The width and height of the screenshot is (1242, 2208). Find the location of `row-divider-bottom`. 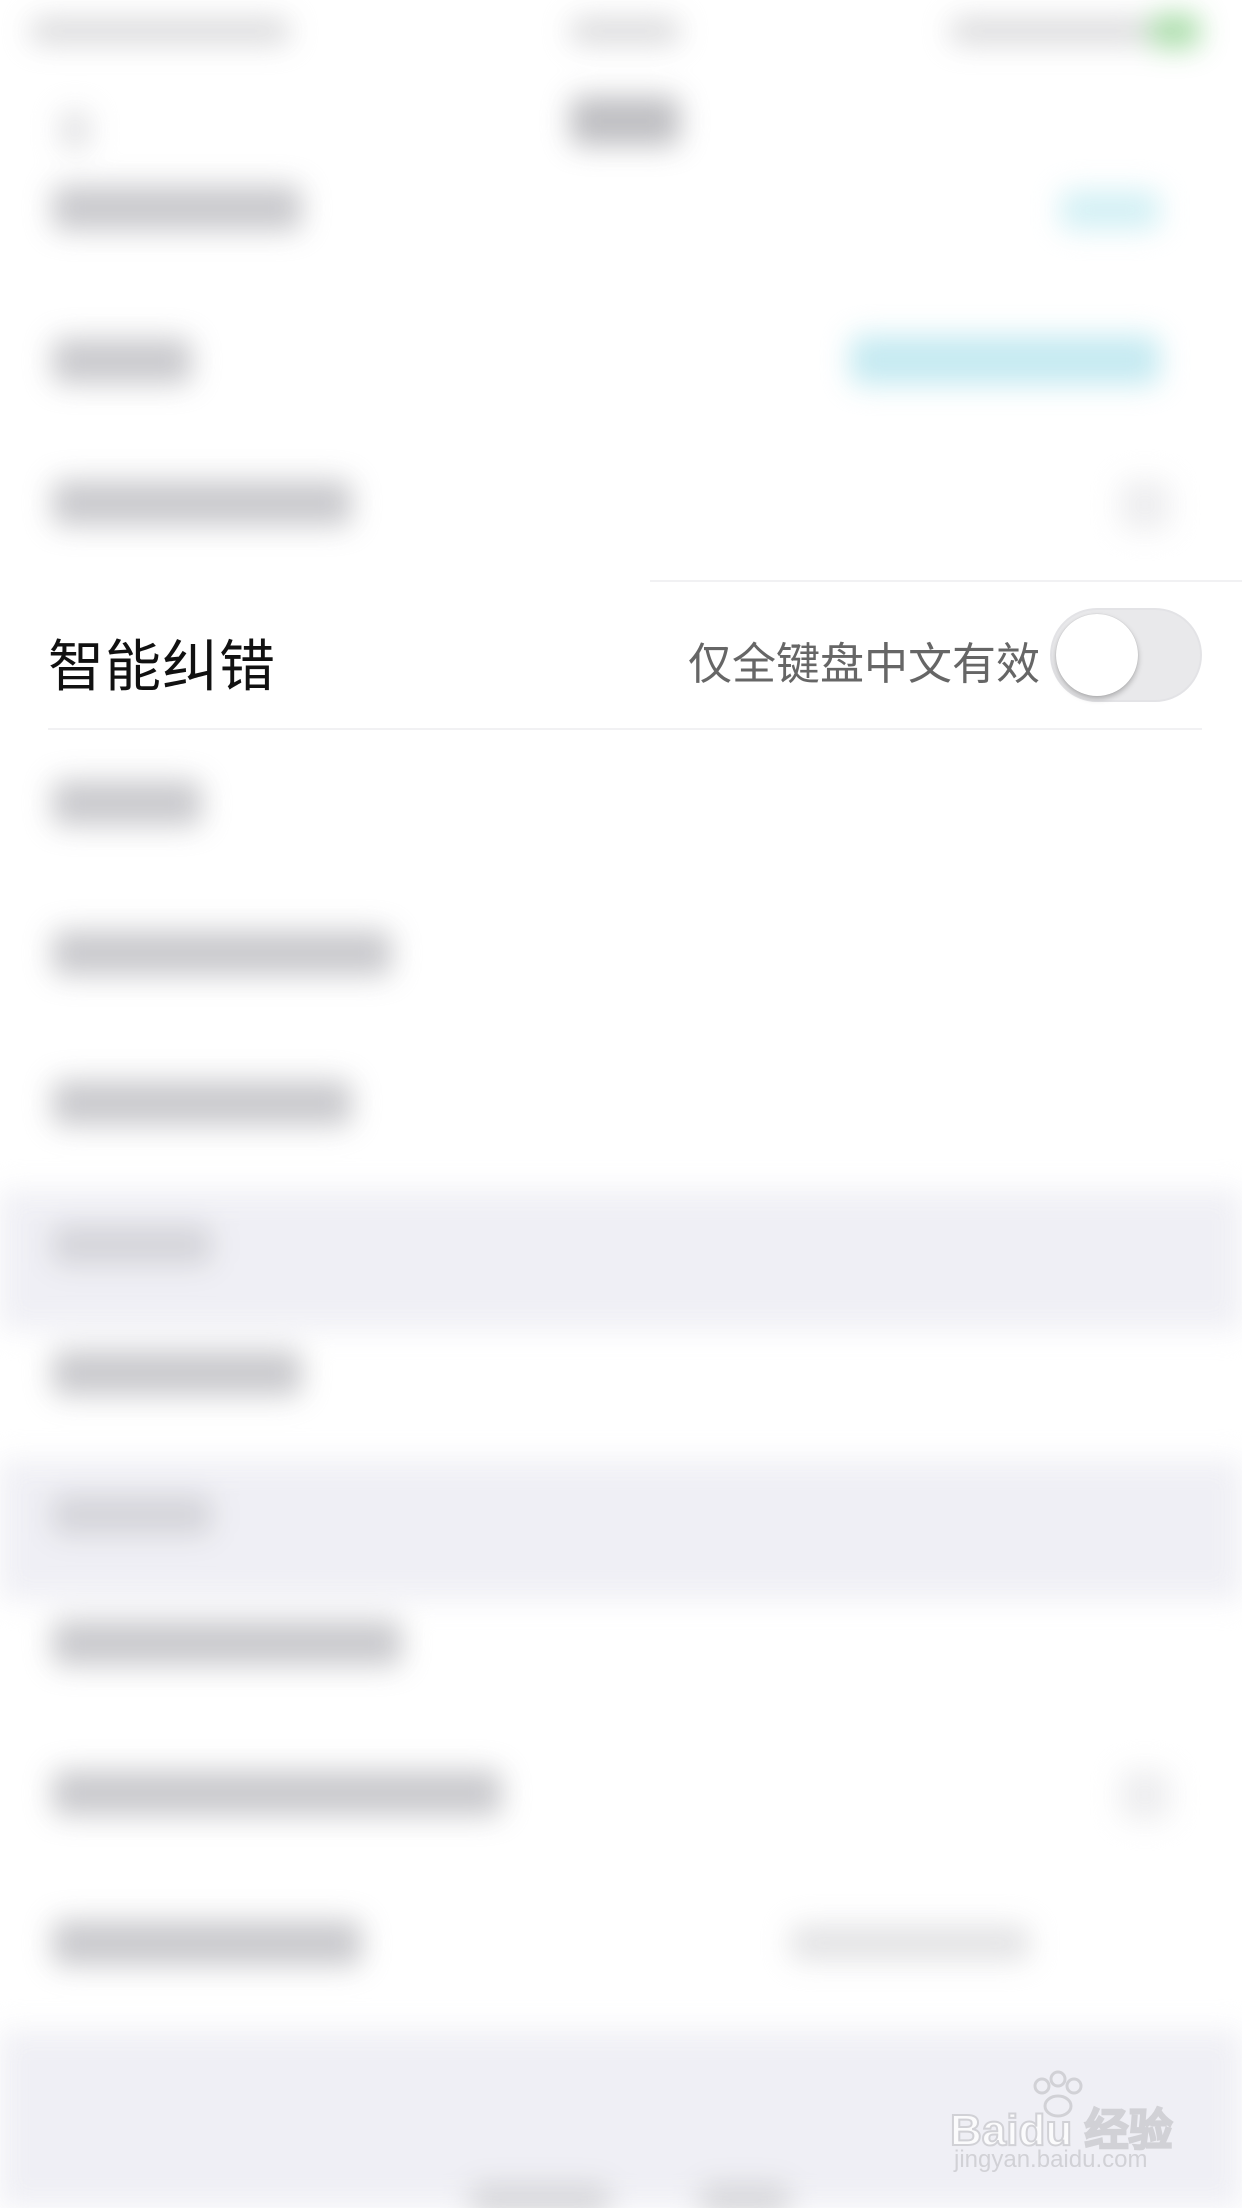

row-divider-bottom is located at coordinates (625, 729).